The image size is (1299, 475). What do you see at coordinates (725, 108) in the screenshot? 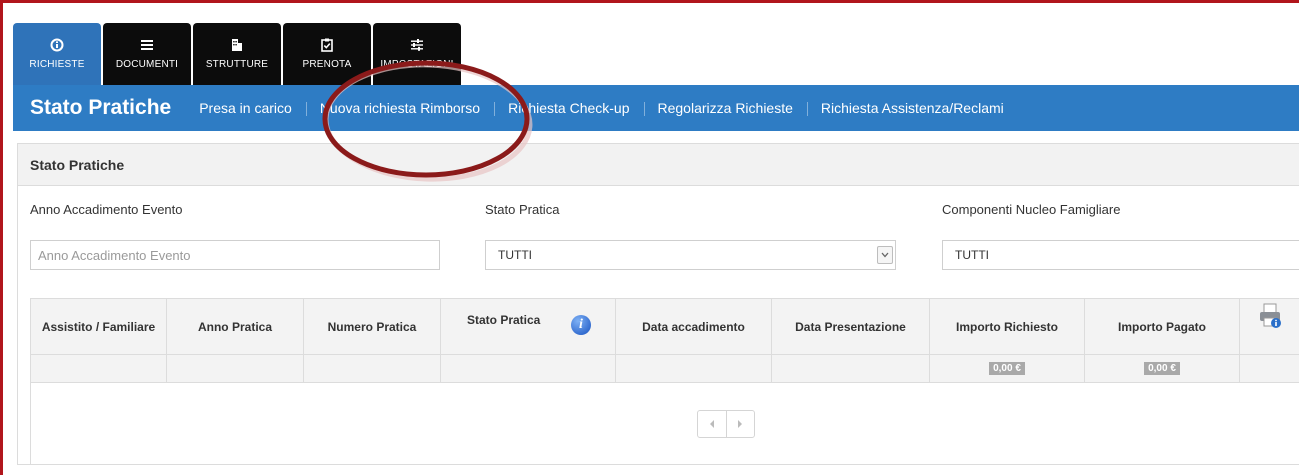
I see `nav-link-regolarizza-richieste: Regolarizza Richieste` at bounding box center [725, 108].